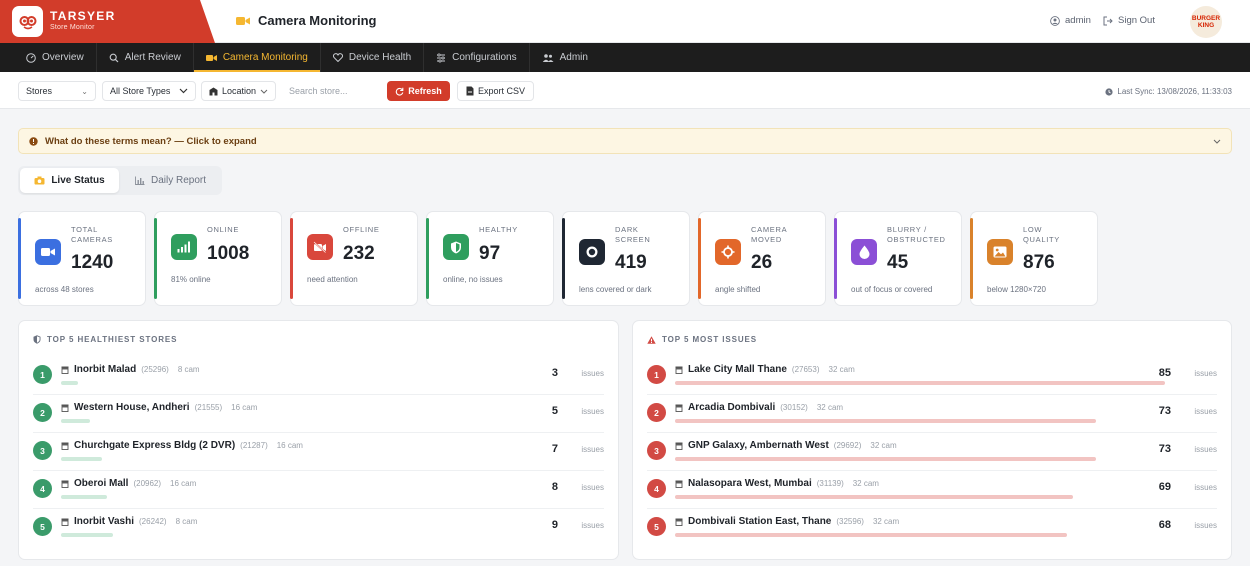  I want to click on stat-label-line2: QUALITY, so click(1041, 239).